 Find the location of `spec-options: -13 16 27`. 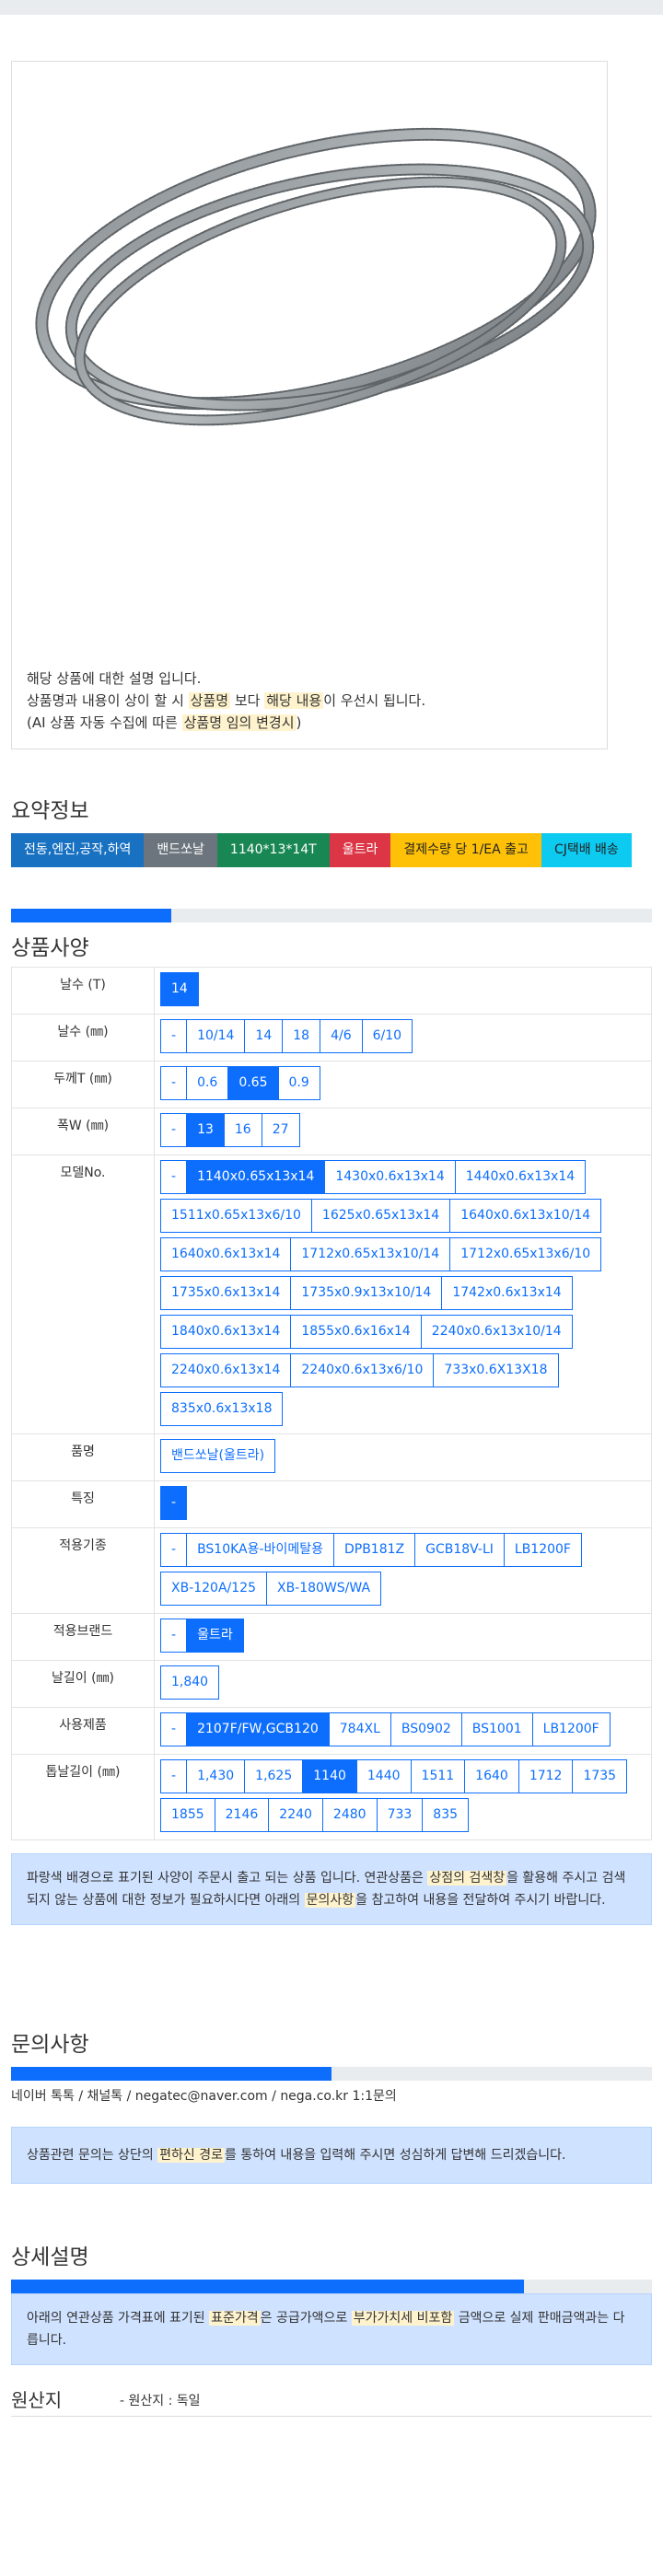

spec-options: -13 16 27 is located at coordinates (403, 1131).